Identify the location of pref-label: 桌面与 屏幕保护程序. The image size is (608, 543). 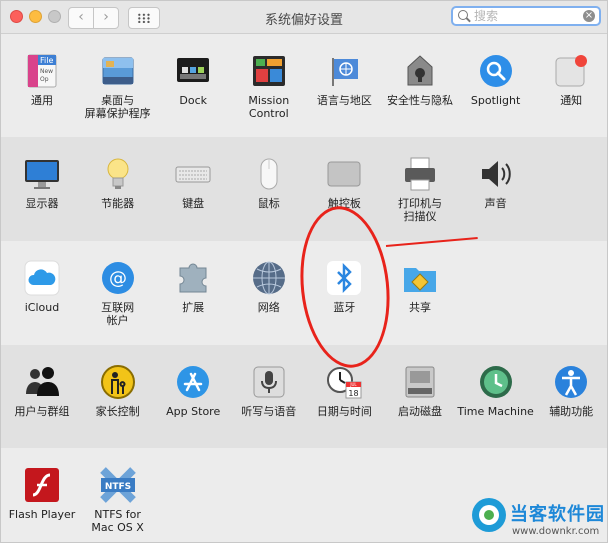
(117, 107).